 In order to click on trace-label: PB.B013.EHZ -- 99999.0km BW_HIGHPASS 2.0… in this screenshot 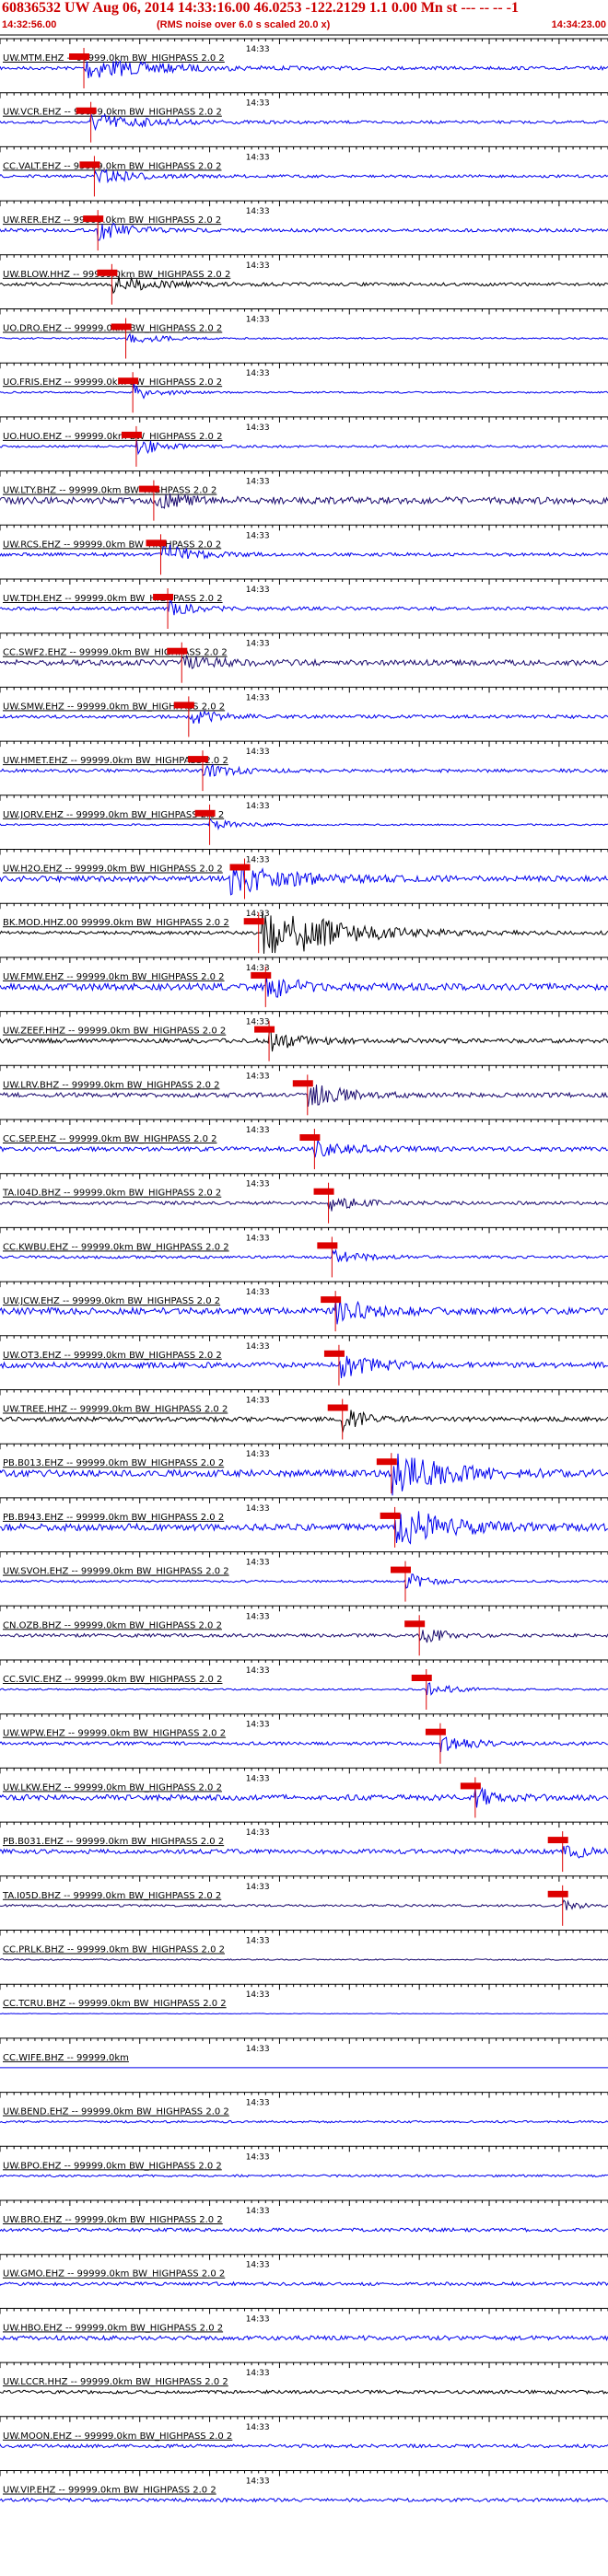, I will do `click(113, 1463)`.